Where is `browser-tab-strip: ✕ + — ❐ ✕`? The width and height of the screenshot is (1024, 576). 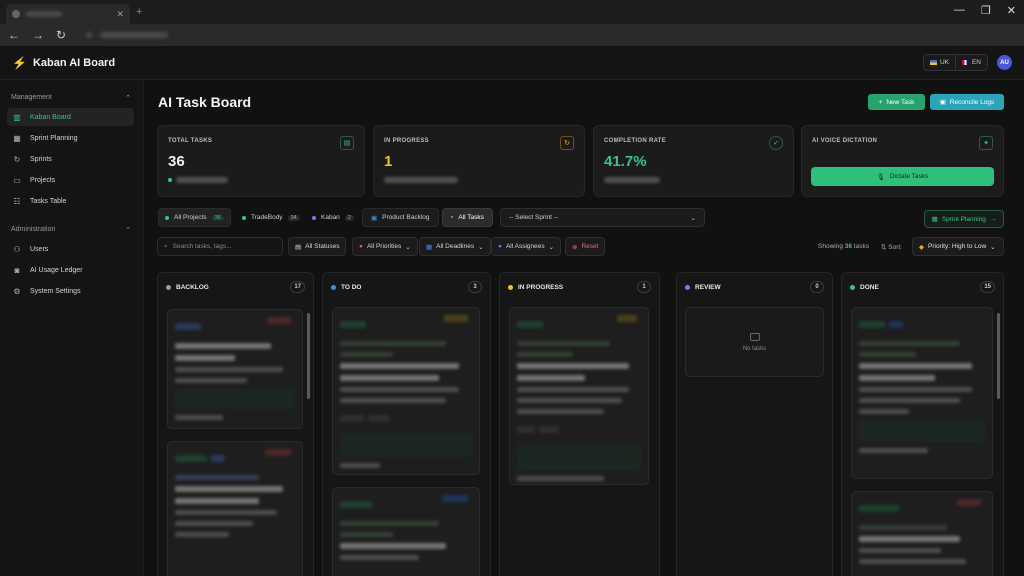 browser-tab-strip: ✕ + — ❐ ✕ is located at coordinates (512, 12).